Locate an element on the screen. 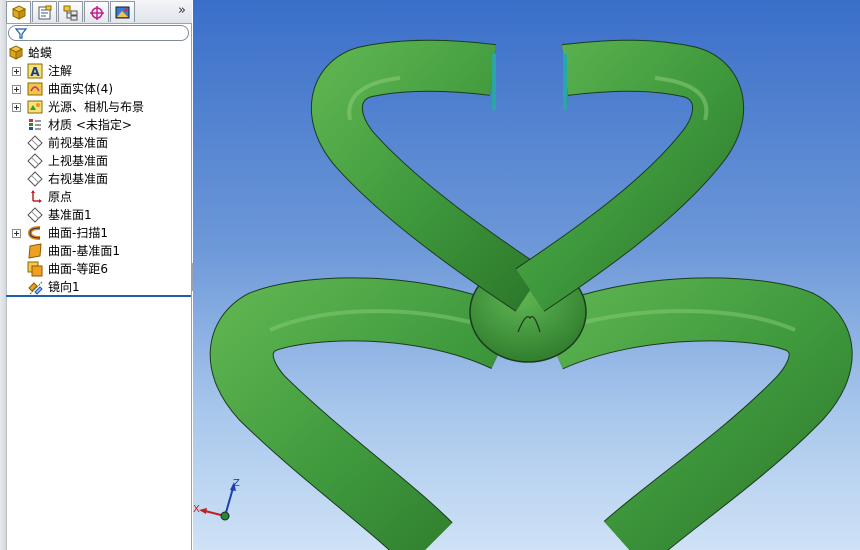 The image size is (860, 550). tree-item-label: 光源、相机与布景 is located at coordinates (96, 107).